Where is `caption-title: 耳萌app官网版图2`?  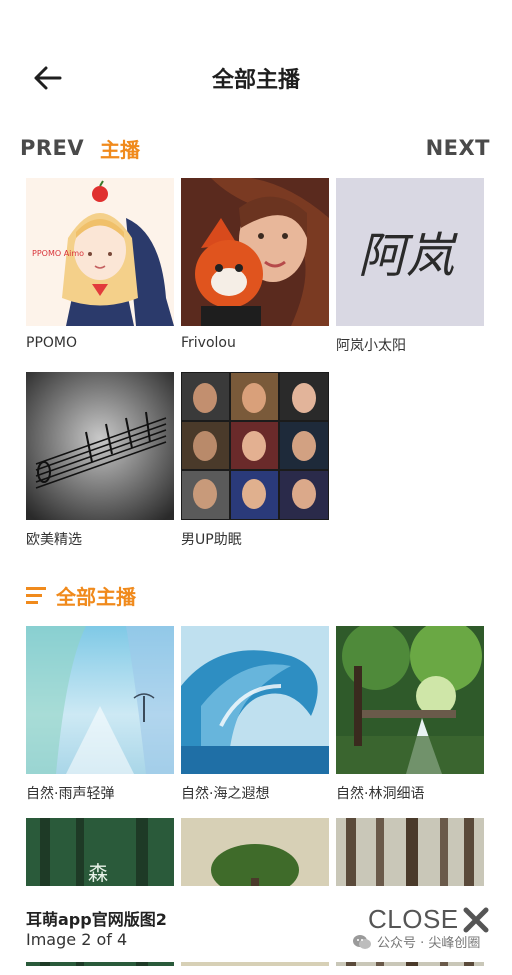 caption-title: 耳萌app官网版图2 is located at coordinates (96, 919).